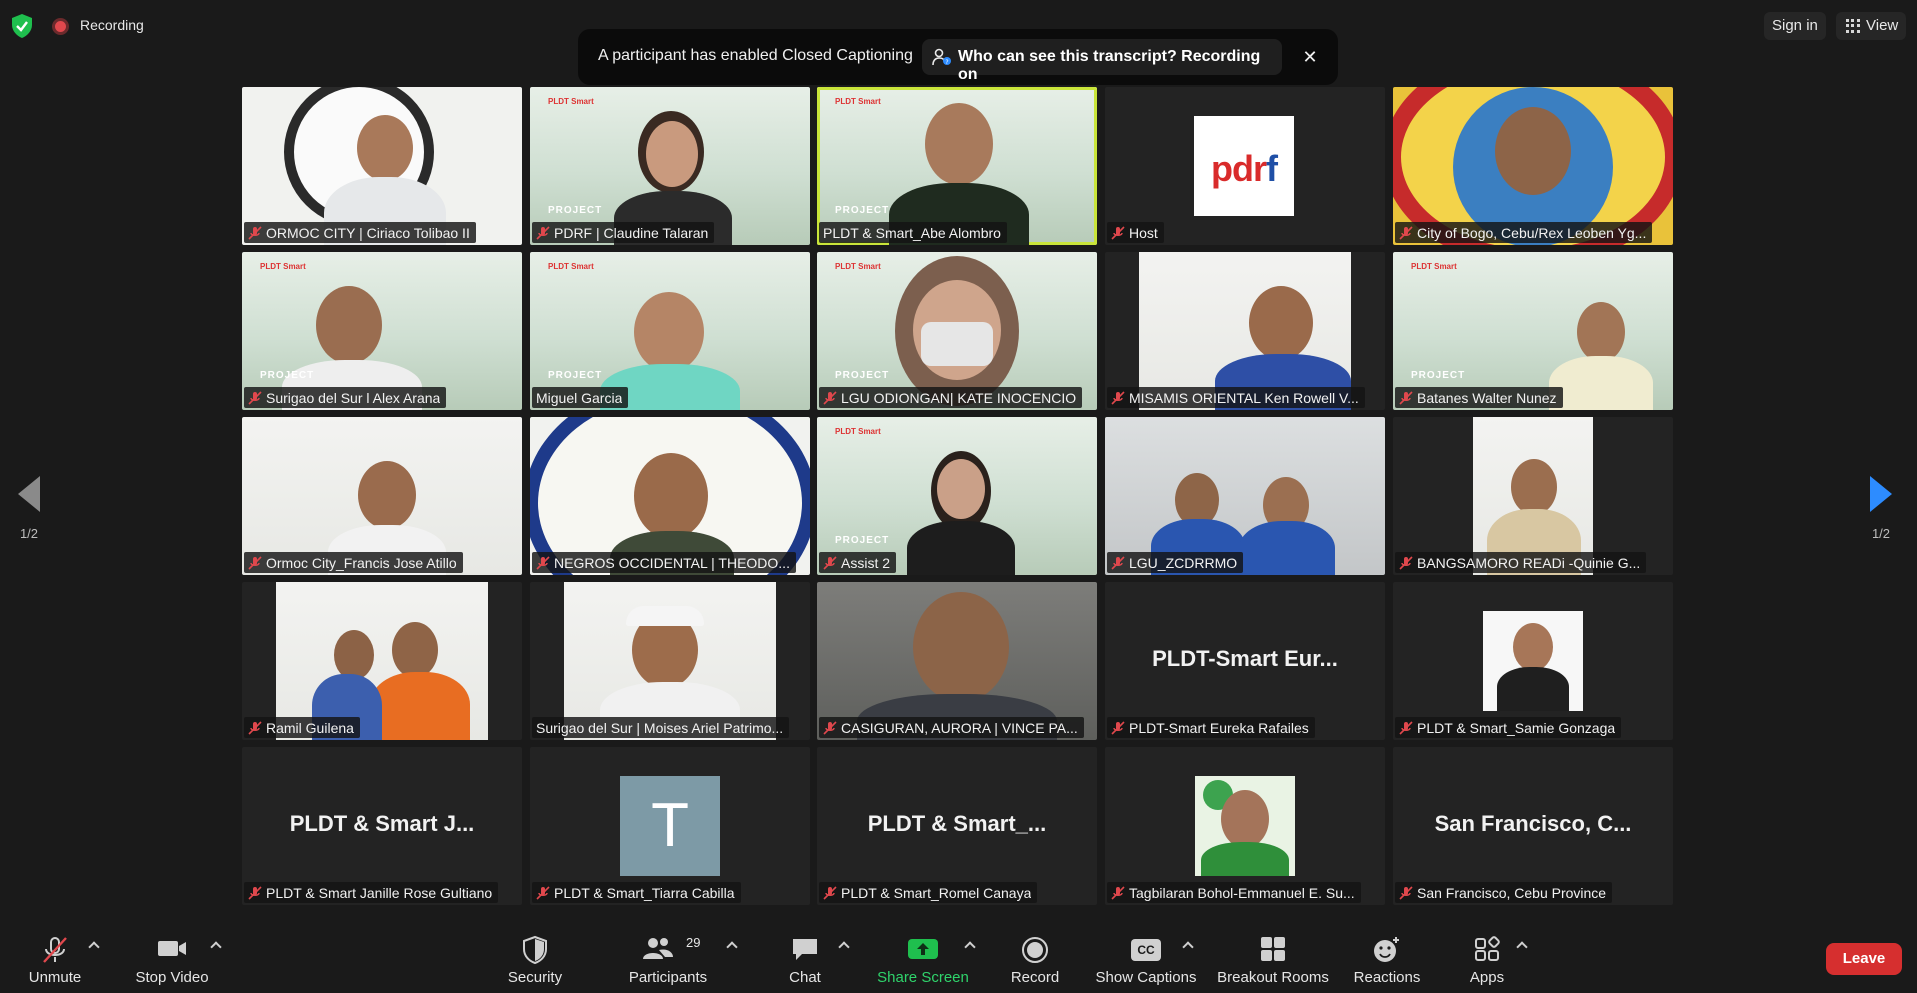  What do you see at coordinates (382, 661) in the screenshot?
I see `participant-tile: Ramil Guilena` at bounding box center [382, 661].